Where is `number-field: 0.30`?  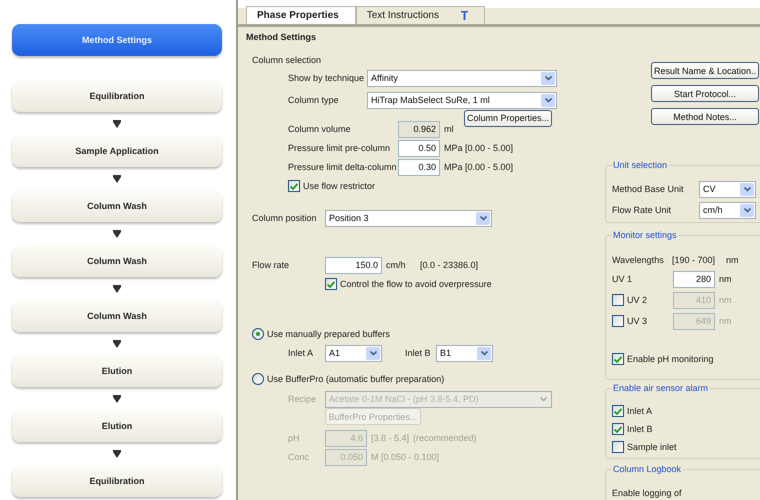 number-field: 0.30 is located at coordinates (419, 167).